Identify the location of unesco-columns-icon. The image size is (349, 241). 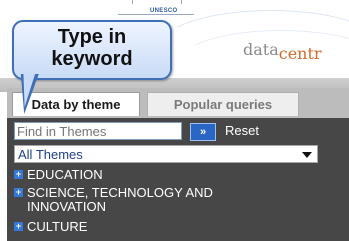
(157, 2).